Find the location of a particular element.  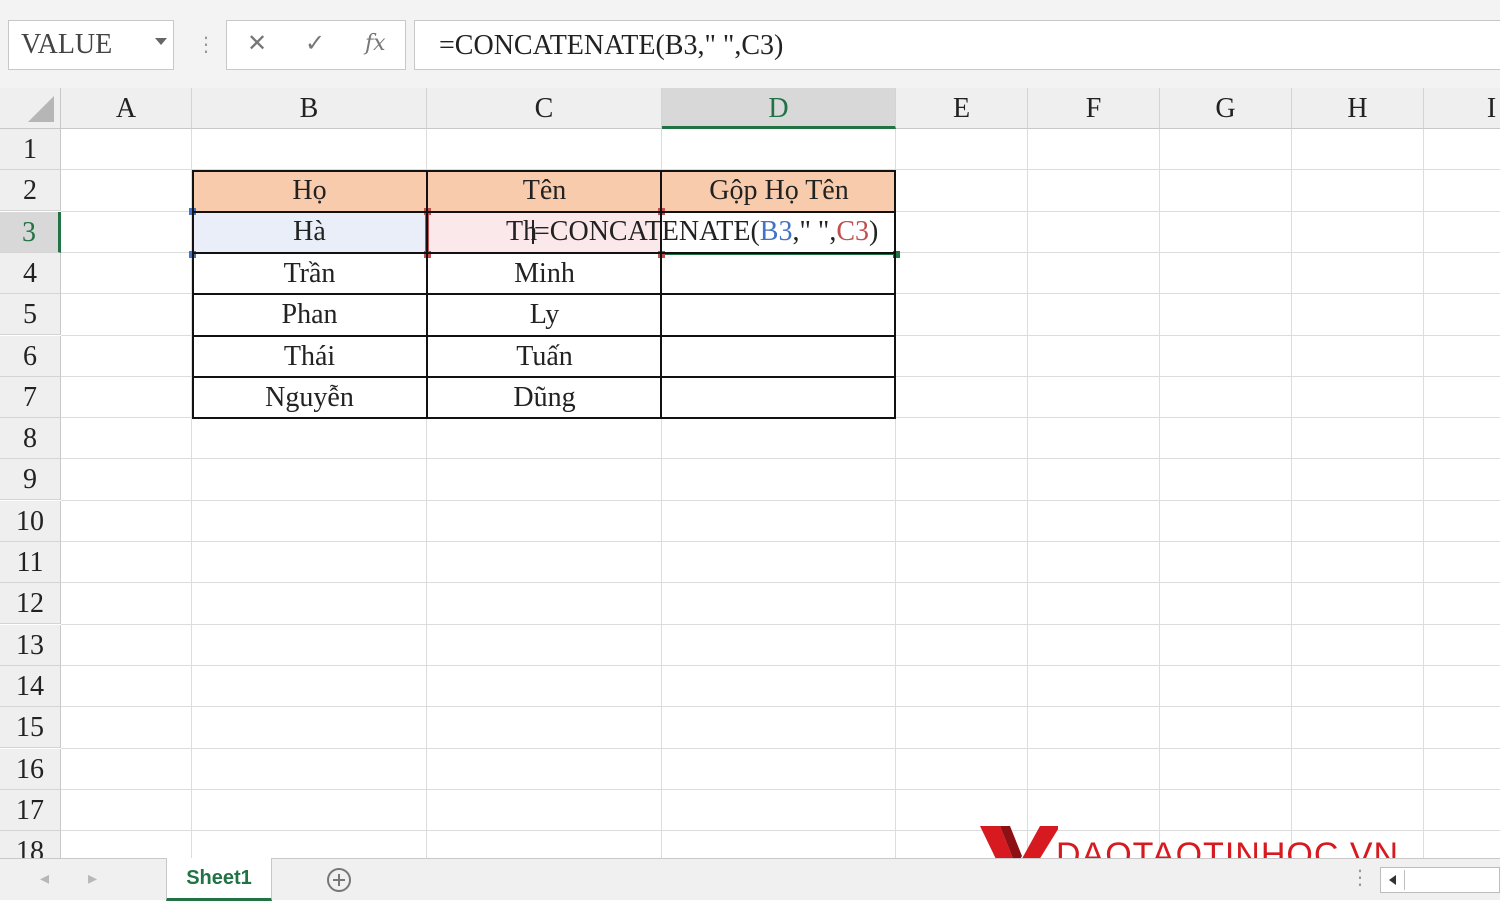

column-header-d: D is located at coordinates (779, 108).